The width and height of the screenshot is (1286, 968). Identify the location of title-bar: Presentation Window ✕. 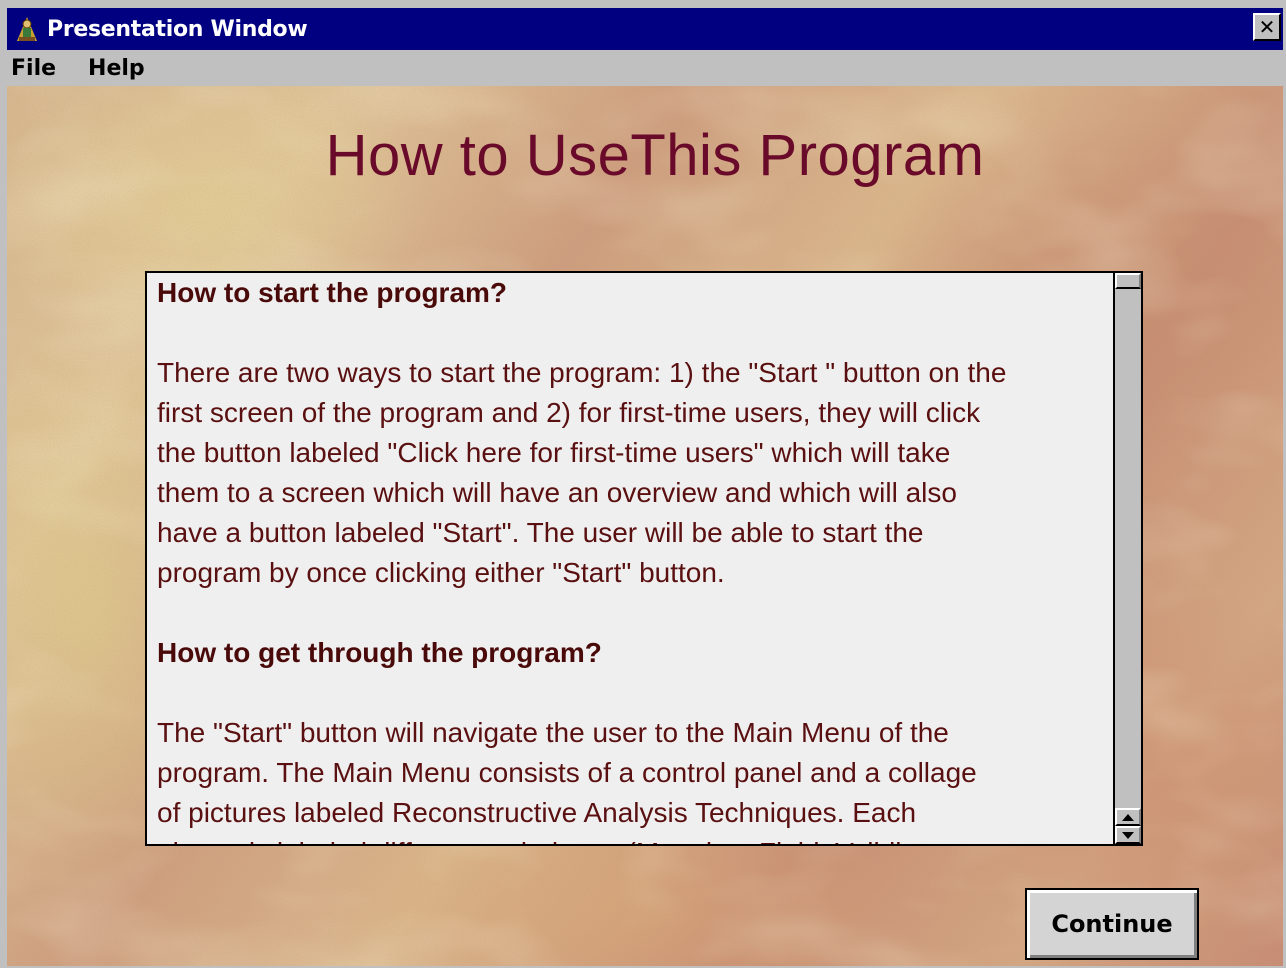
(645, 29).